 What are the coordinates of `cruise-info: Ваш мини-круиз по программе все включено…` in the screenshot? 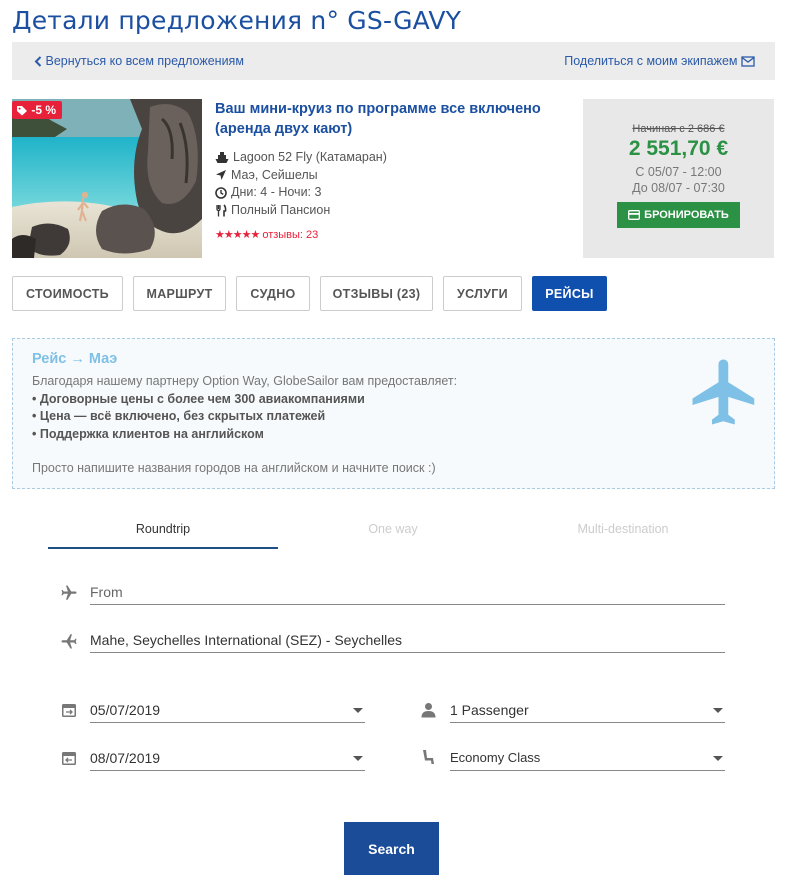 It's located at (395, 170).